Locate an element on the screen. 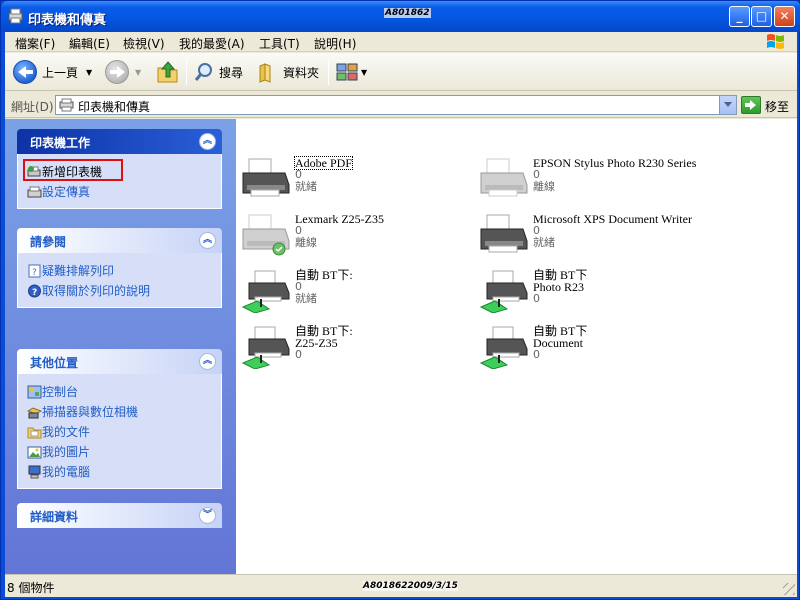 Image resolution: width=800 pixels, height=600 pixels. task-label: 我的文件 is located at coordinates (66, 432).